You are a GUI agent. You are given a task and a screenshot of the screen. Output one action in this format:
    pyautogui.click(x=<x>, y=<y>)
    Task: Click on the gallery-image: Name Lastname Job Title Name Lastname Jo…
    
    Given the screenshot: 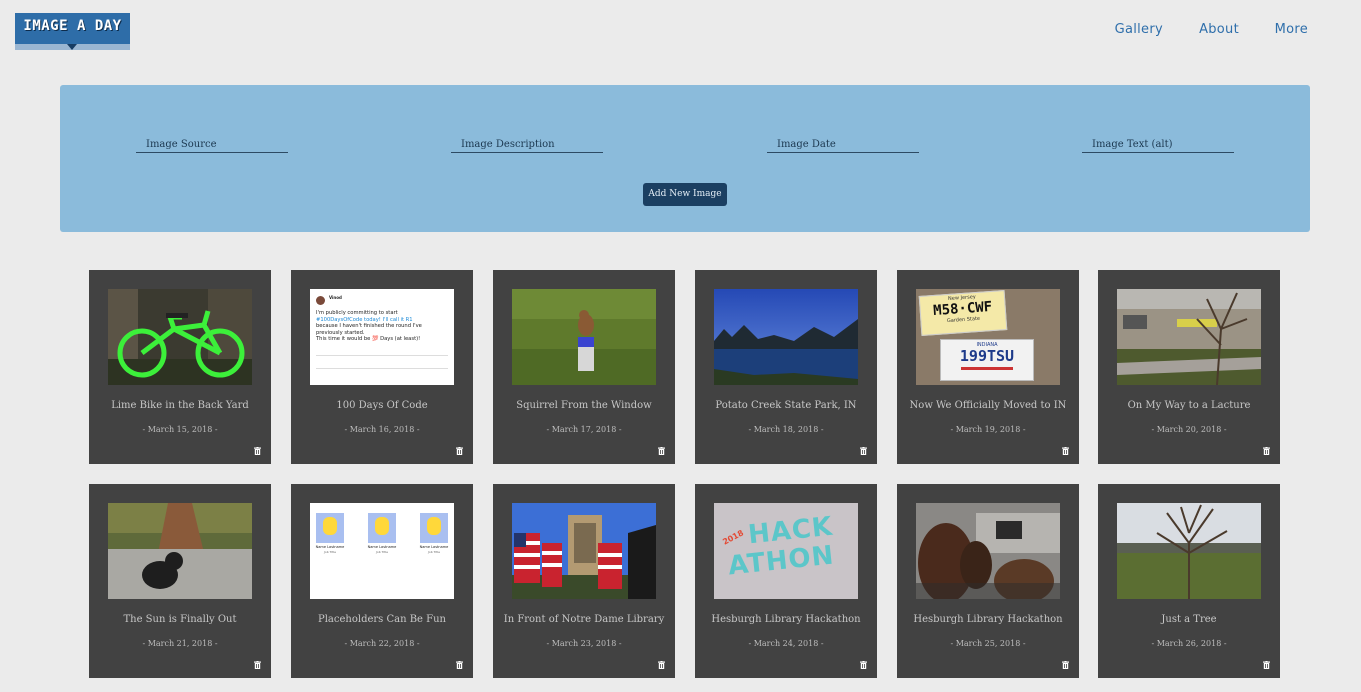 What is the action you would take?
    pyautogui.click(x=382, y=551)
    